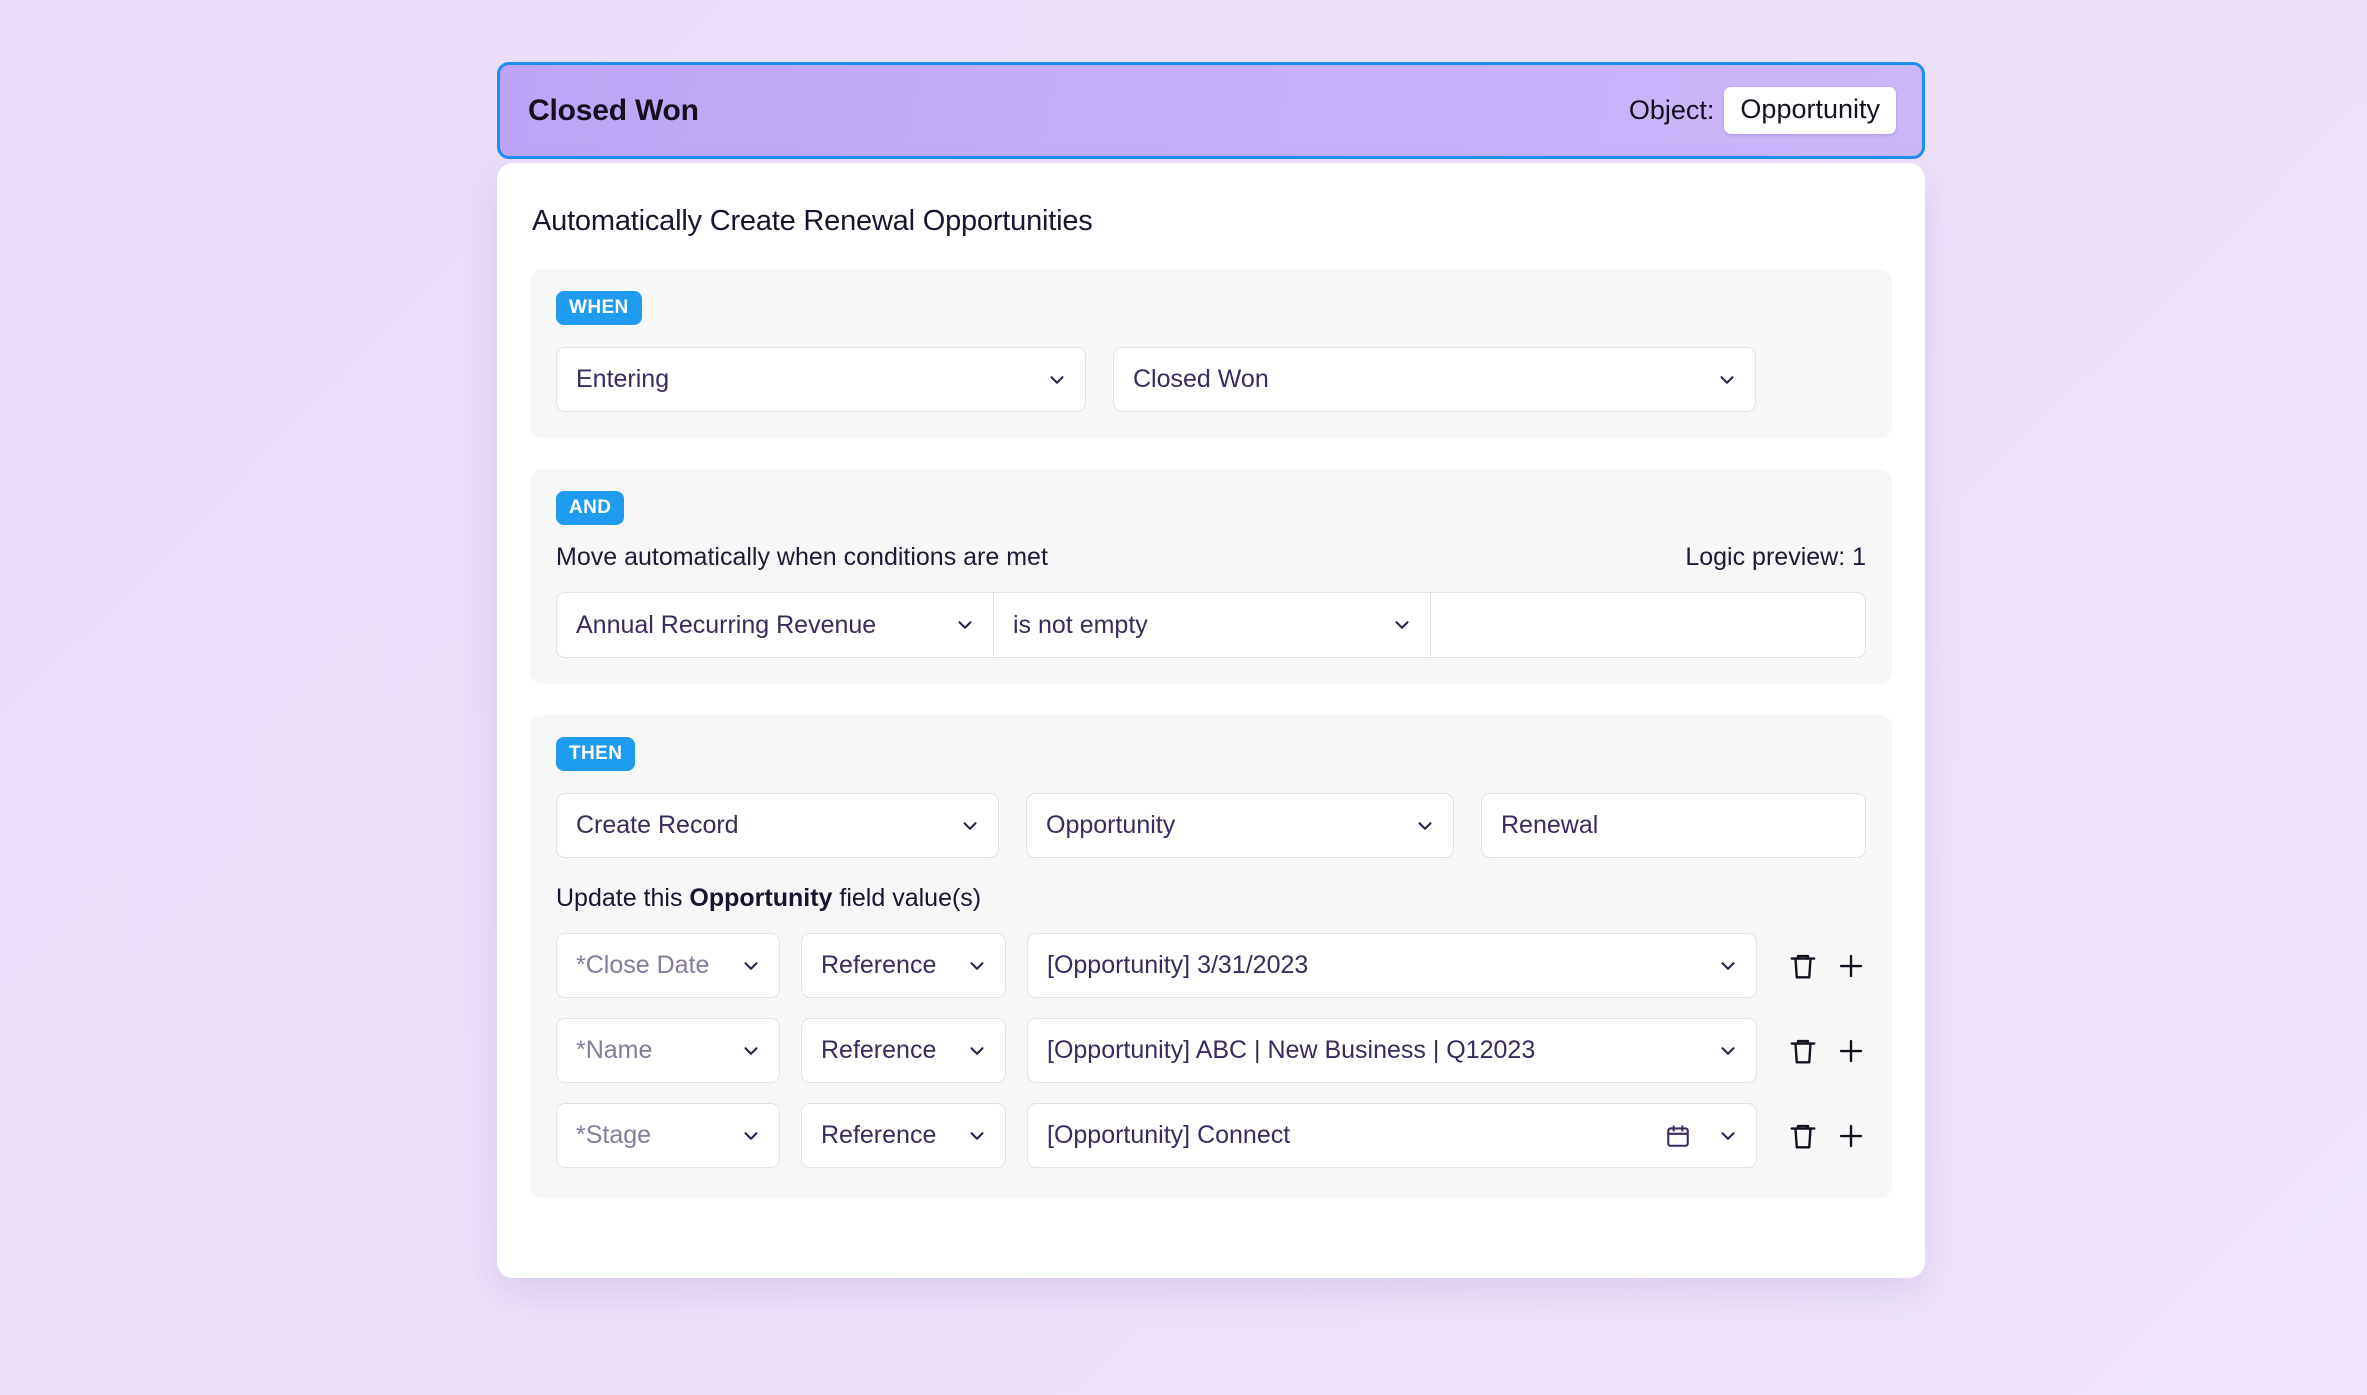  I want to click on when-event-select: Entering, so click(821, 379).